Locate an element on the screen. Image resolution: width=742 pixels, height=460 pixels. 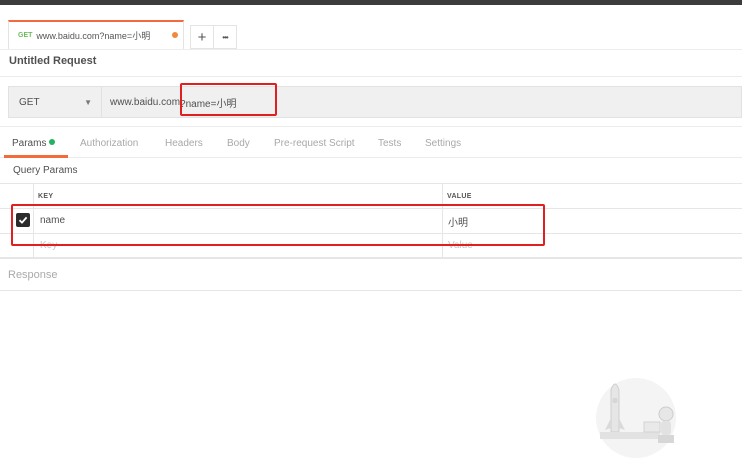
params-active-dot-icon is located at coordinates (52, 142).